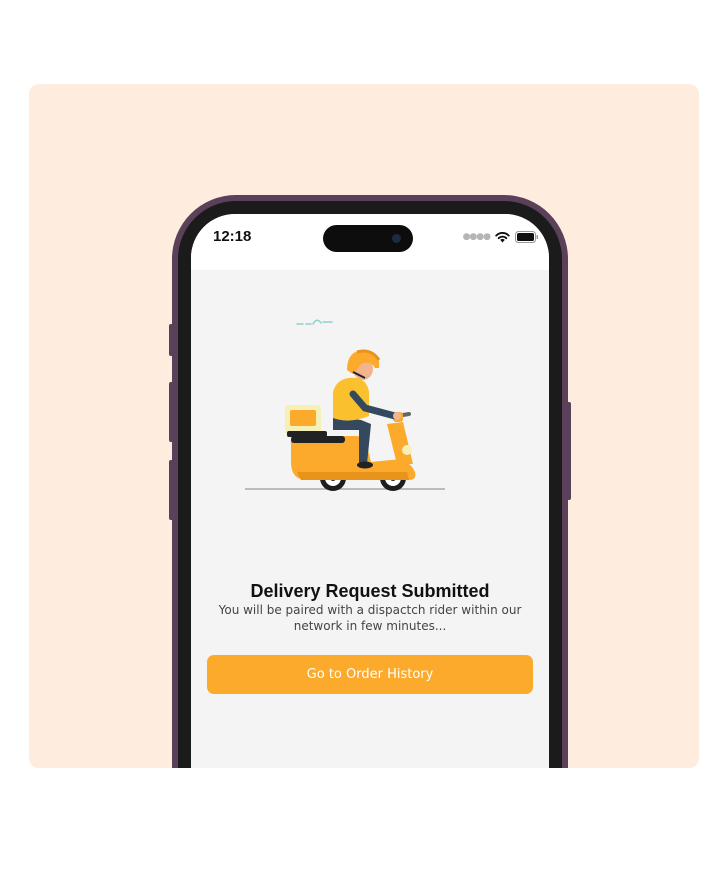 The image size is (720, 884). Describe the element at coordinates (306, 421) in the screenshot. I see `delivery-box-icon` at that location.